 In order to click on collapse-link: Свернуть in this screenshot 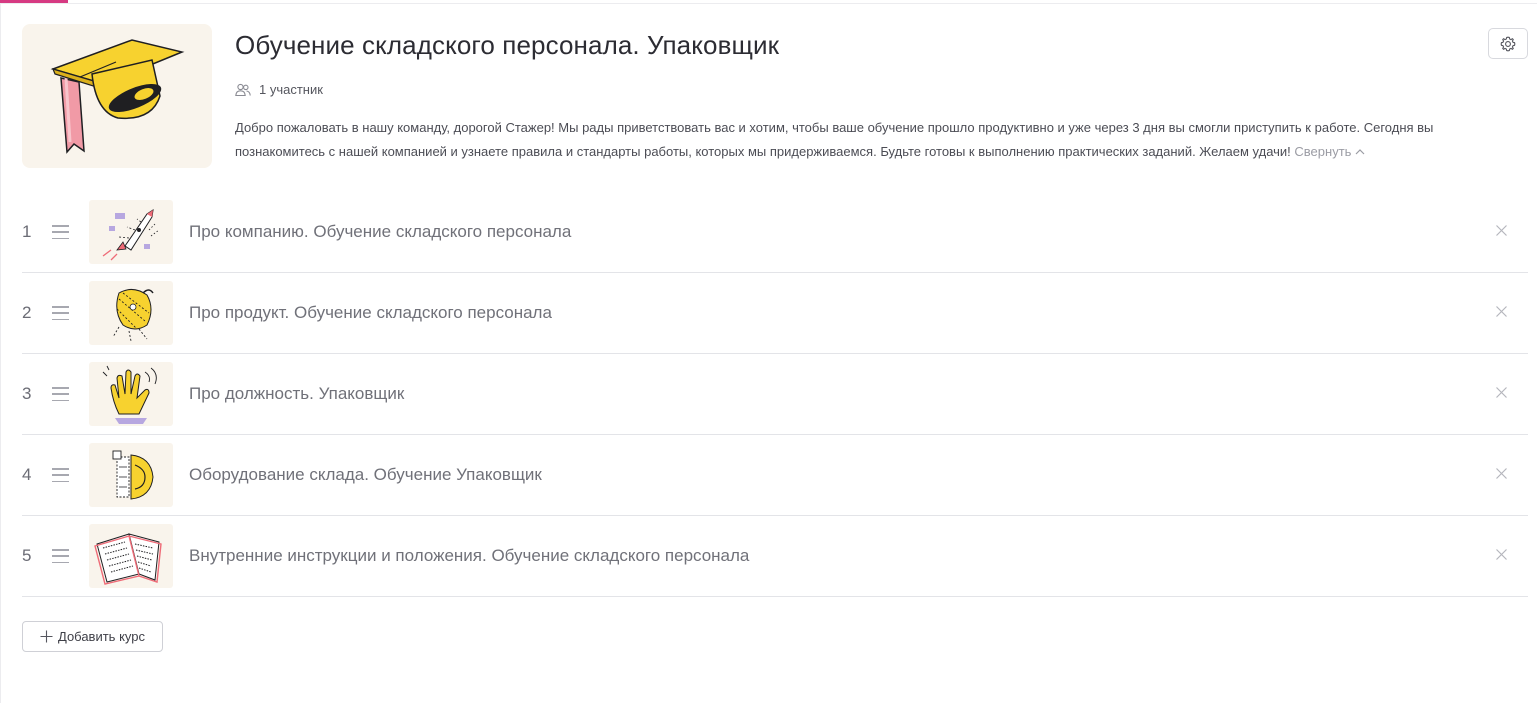, I will do `click(1329, 151)`.